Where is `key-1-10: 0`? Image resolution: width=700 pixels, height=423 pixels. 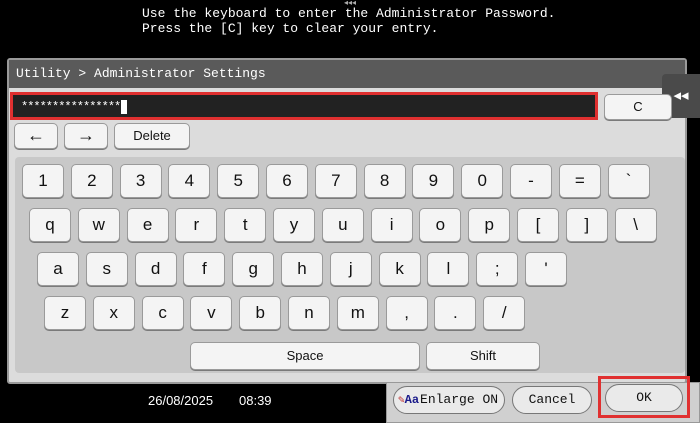
key-1-10: 0 is located at coordinates (482, 181).